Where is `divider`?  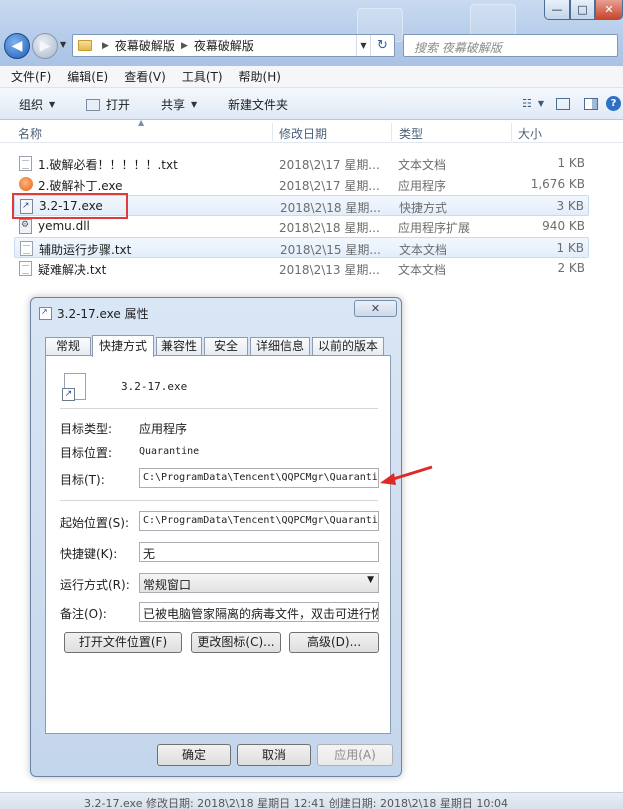
divider is located at coordinates (219, 408).